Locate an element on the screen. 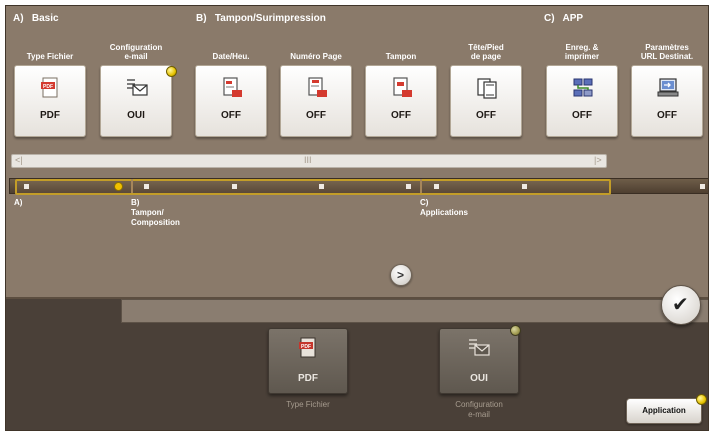 This screenshot has width=712, height=434. nav-label-stamp-composition: B) Tampon/ Composition is located at coordinates (155, 213).